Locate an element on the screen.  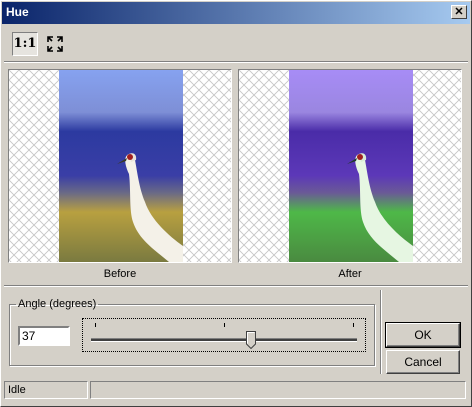
fit-to-window-button is located at coordinates (55, 44).